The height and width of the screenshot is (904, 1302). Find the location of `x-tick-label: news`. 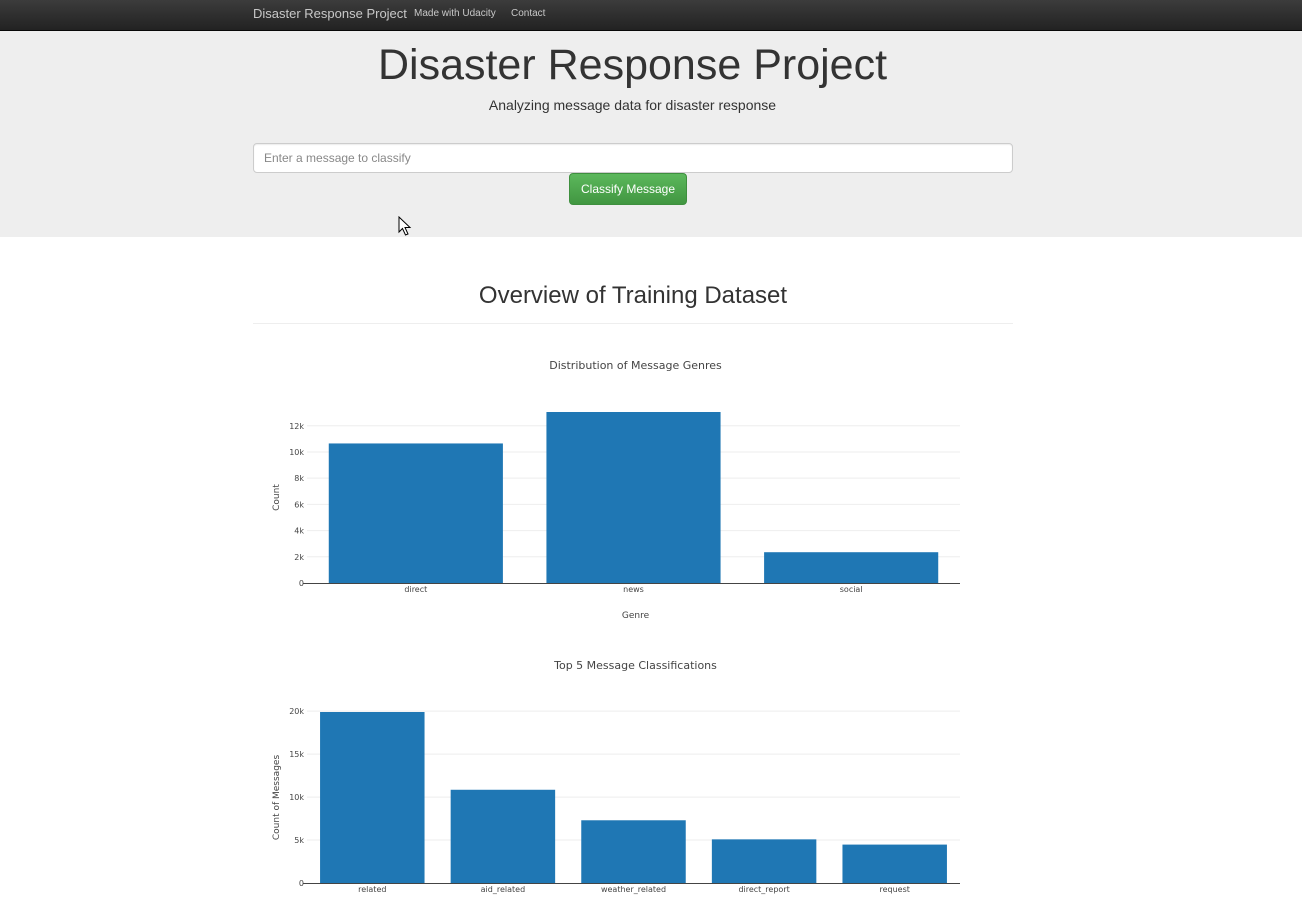

x-tick-label: news is located at coordinates (633, 589).